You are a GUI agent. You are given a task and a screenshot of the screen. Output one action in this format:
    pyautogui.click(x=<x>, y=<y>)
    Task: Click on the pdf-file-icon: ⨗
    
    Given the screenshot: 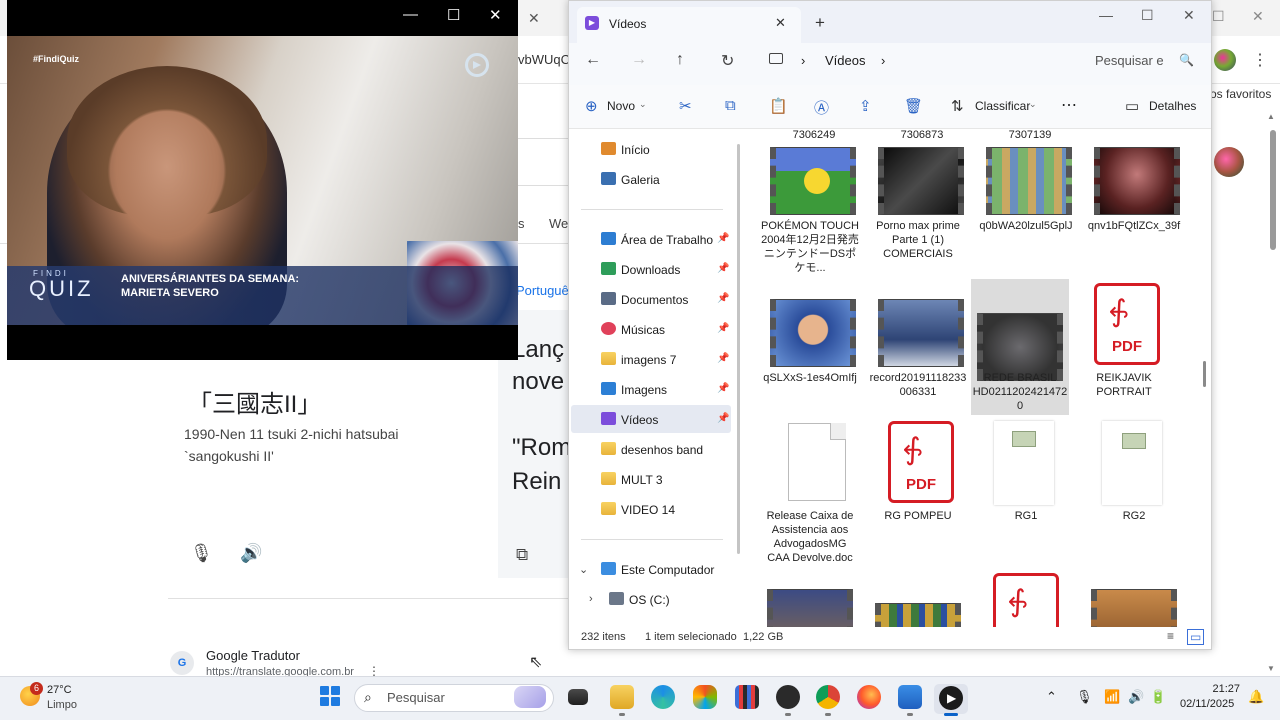 What is the action you would take?
    pyautogui.click(x=1026, y=600)
    